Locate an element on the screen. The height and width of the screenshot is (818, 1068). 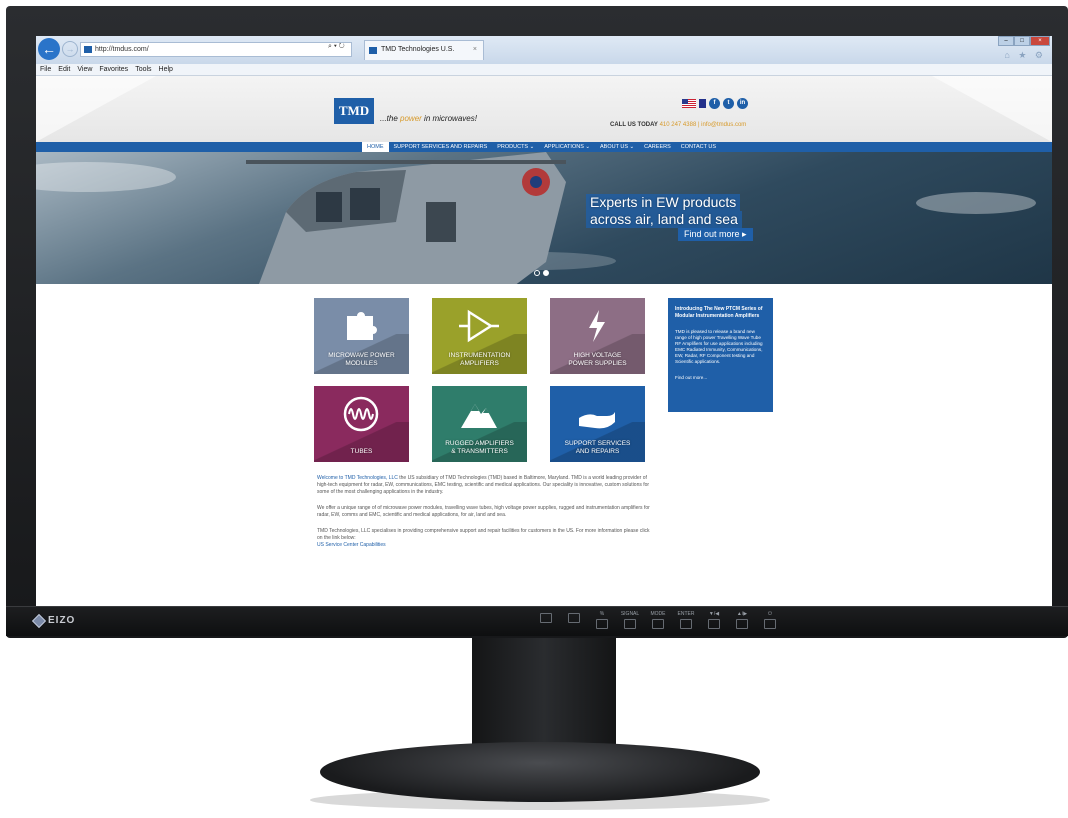
tile-high-voltage-power-supplies: HIGH VOLTAGE POWER SUPPLIES is located at coordinates (597, 336).